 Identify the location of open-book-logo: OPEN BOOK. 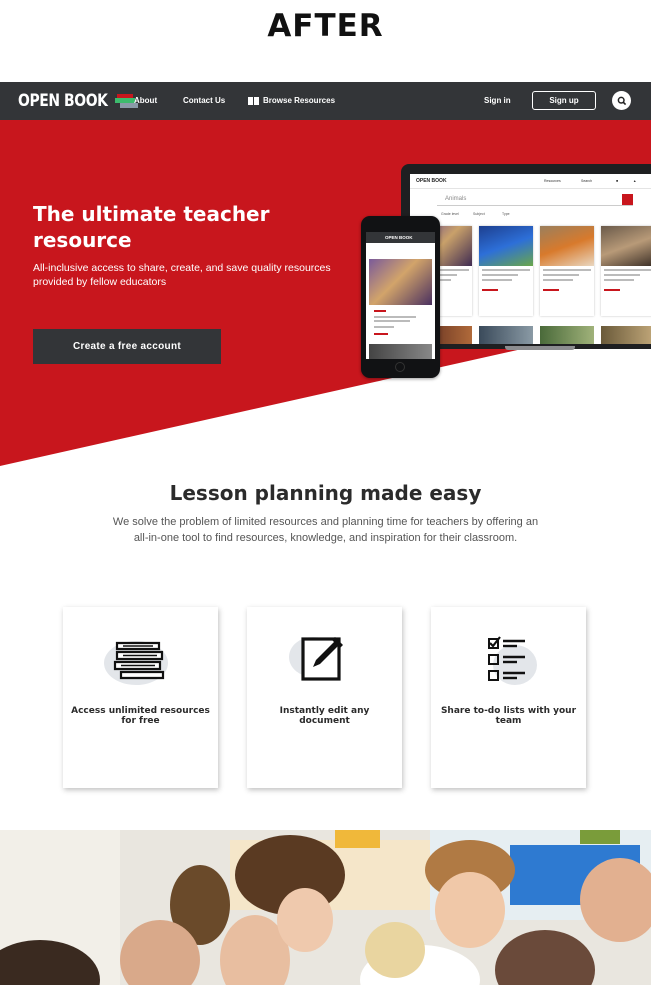
(78, 101).